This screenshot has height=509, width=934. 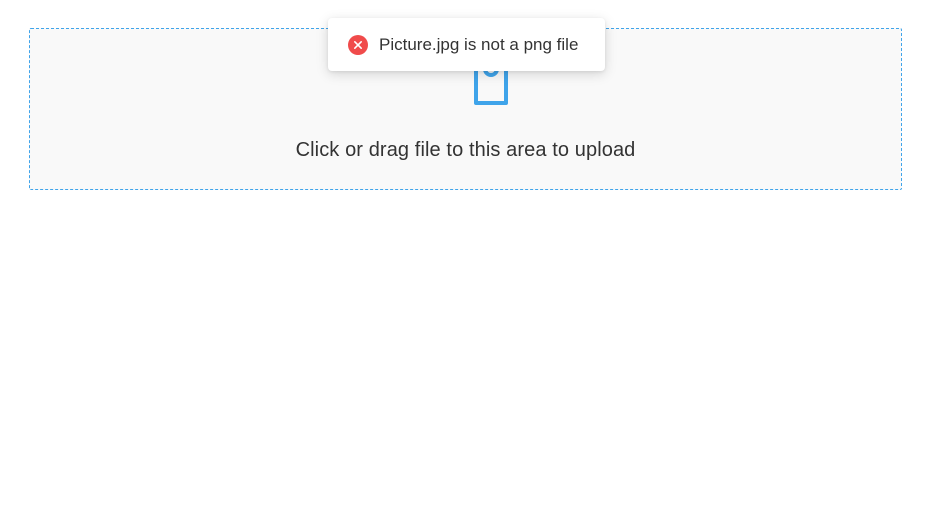 I want to click on close-circle-icon, so click(x=358, y=44).